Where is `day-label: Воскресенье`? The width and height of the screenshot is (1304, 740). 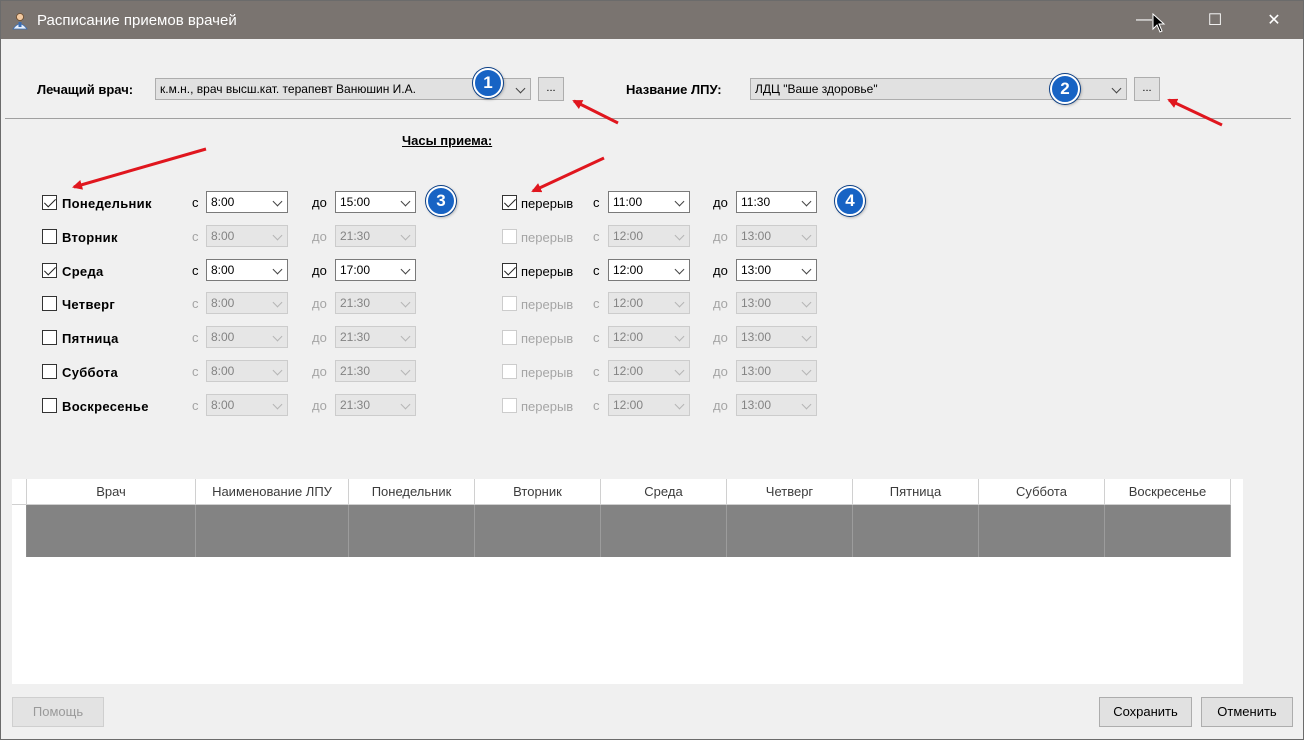
day-label: Воскресенье is located at coordinates (105, 406).